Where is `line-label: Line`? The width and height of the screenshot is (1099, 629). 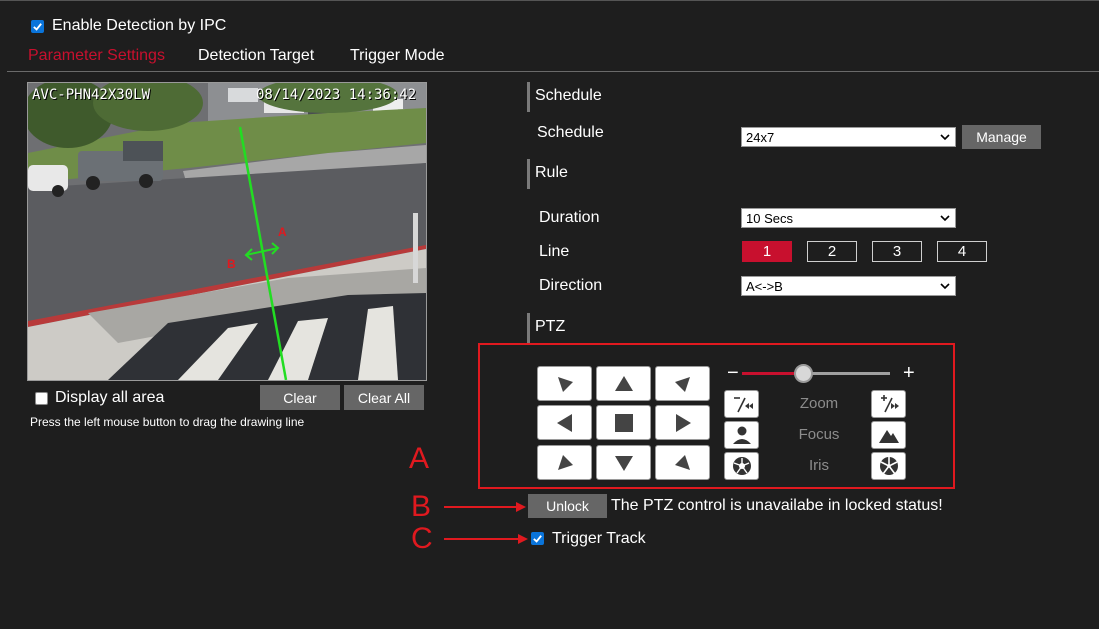 line-label: Line is located at coordinates (554, 251).